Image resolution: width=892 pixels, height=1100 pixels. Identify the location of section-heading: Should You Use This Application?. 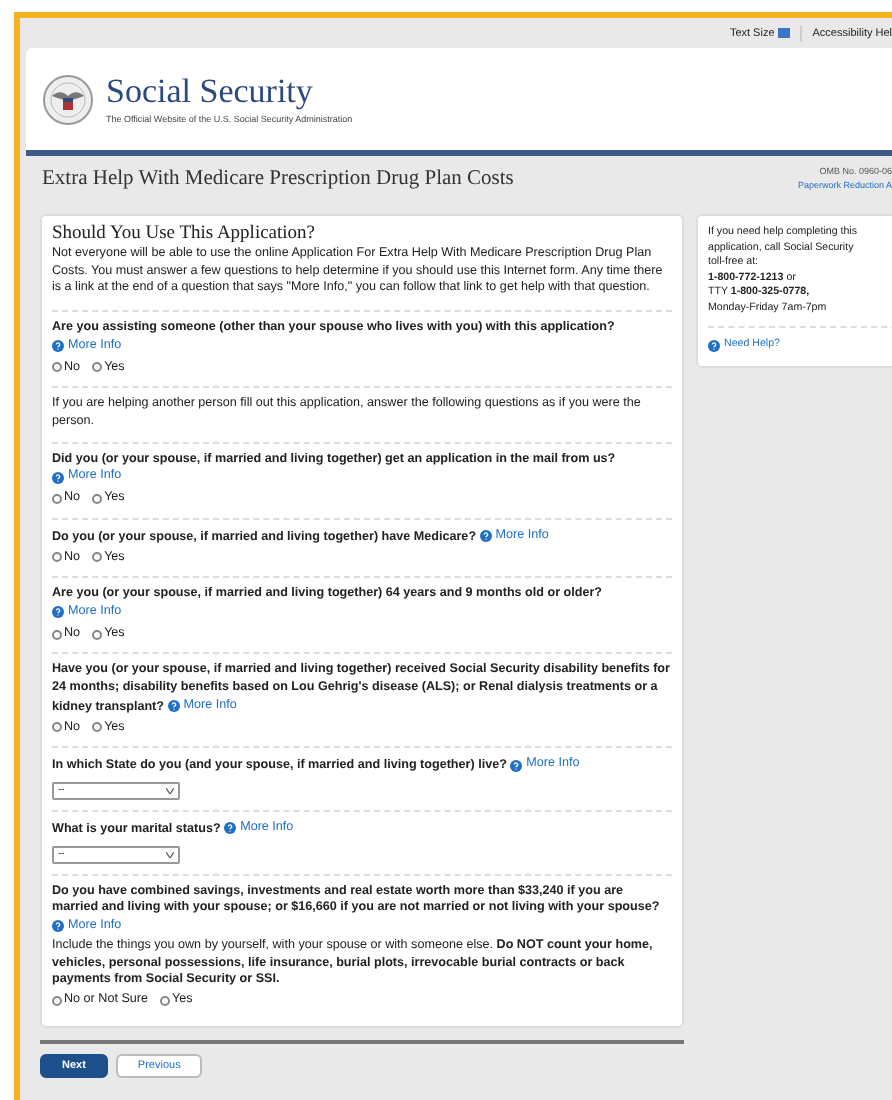
(185, 234).